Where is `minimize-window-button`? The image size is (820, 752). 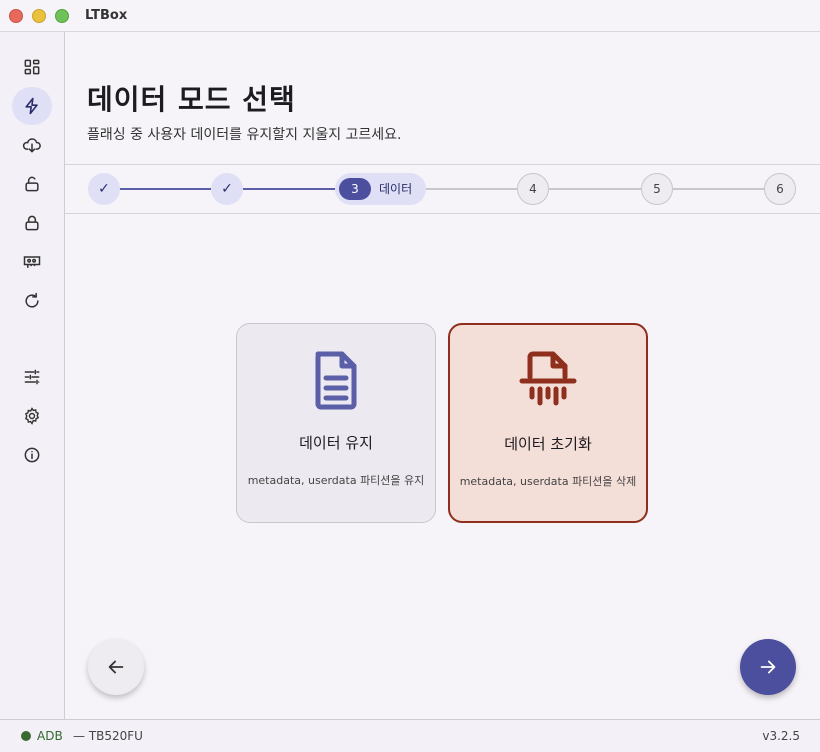 minimize-window-button is located at coordinates (39, 16).